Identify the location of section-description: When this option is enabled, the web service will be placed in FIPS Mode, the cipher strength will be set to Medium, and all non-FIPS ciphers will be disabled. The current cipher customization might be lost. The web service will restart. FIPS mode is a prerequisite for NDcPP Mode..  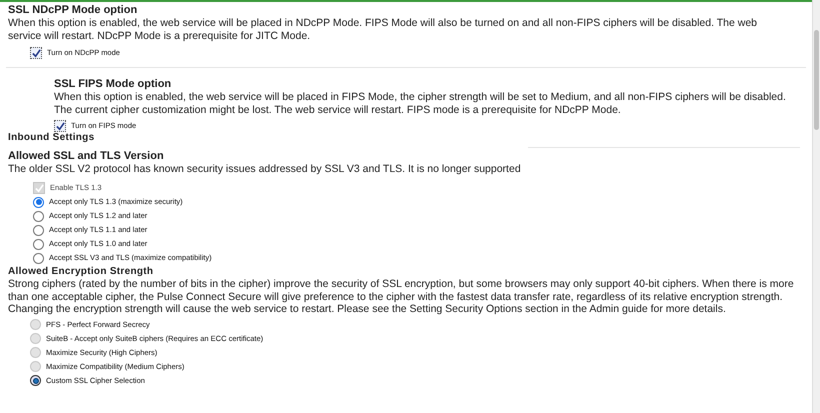
(420, 103).